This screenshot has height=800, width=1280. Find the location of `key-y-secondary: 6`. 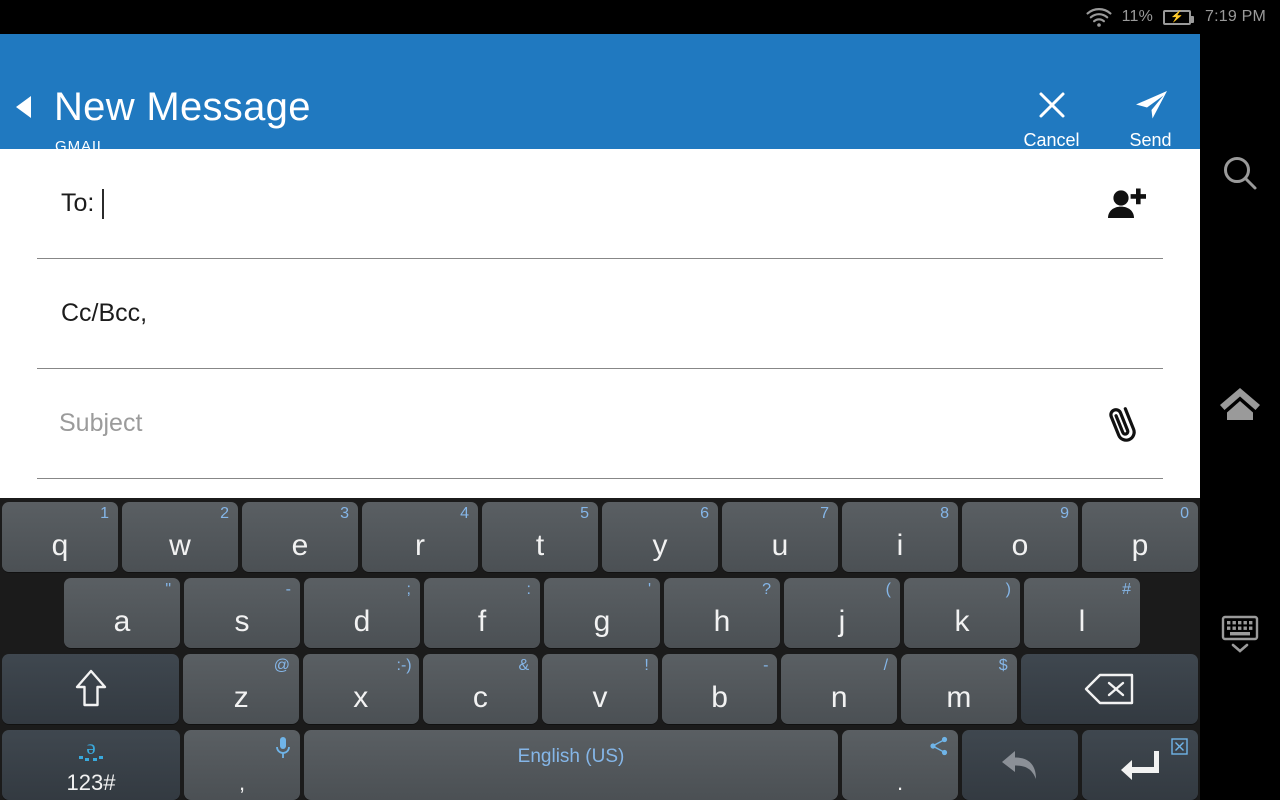

key-y-secondary: 6 is located at coordinates (704, 513).